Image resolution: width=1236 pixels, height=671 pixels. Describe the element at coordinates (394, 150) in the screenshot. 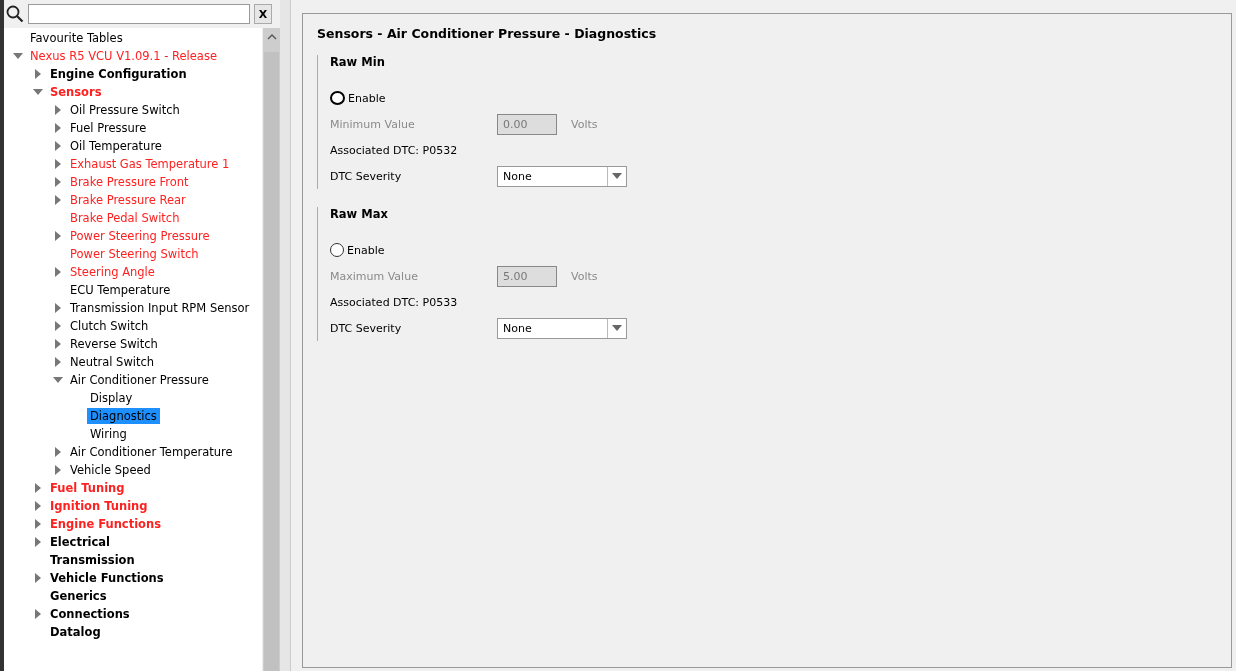

I see `dtc-text: Associated DTC: P0532` at that location.